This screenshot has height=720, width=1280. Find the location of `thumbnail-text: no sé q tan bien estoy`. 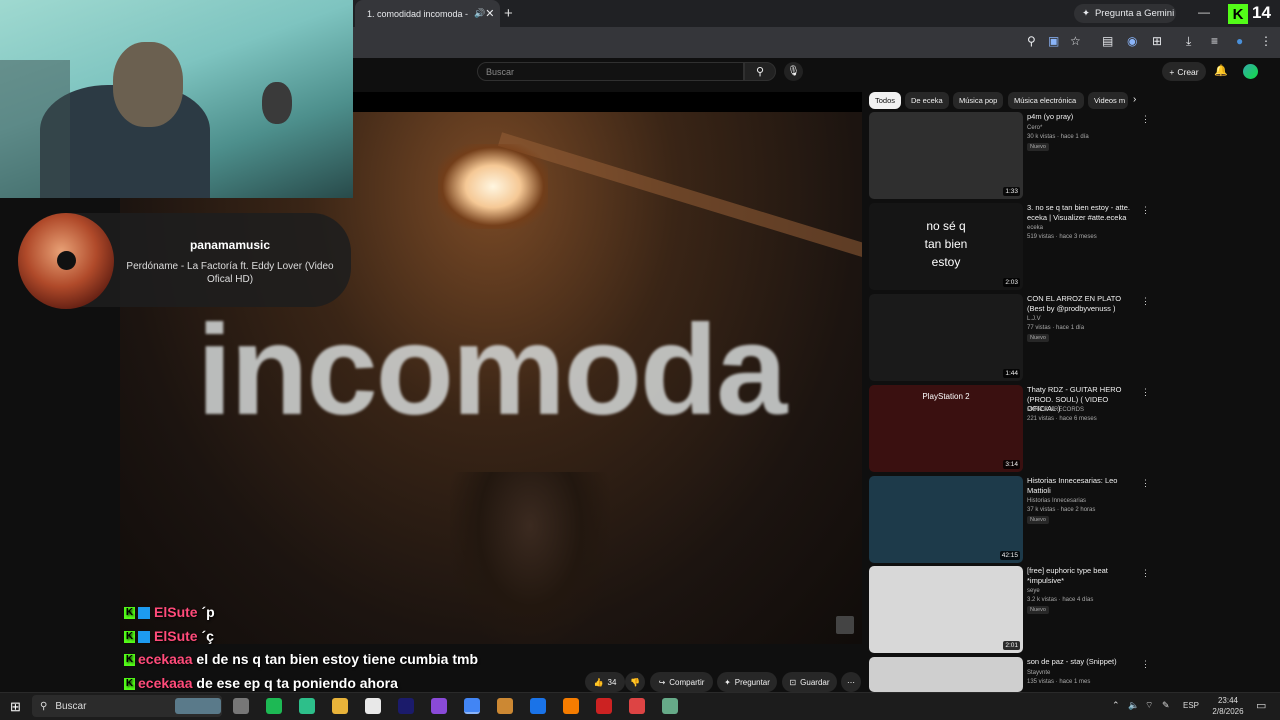

thumbnail-text: no sé q tan bien estoy is located at coordinates (946, 244).